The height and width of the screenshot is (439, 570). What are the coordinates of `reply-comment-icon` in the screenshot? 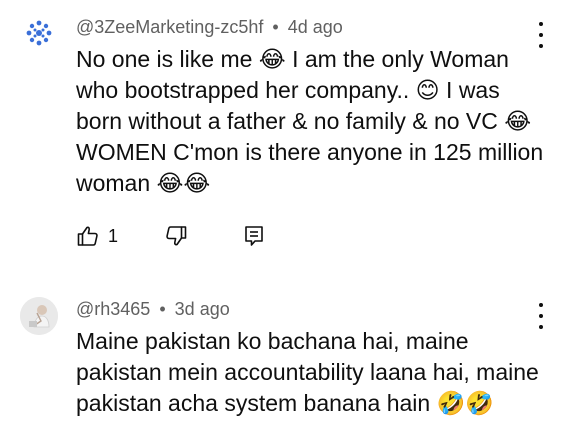 It's located at (254, 236).